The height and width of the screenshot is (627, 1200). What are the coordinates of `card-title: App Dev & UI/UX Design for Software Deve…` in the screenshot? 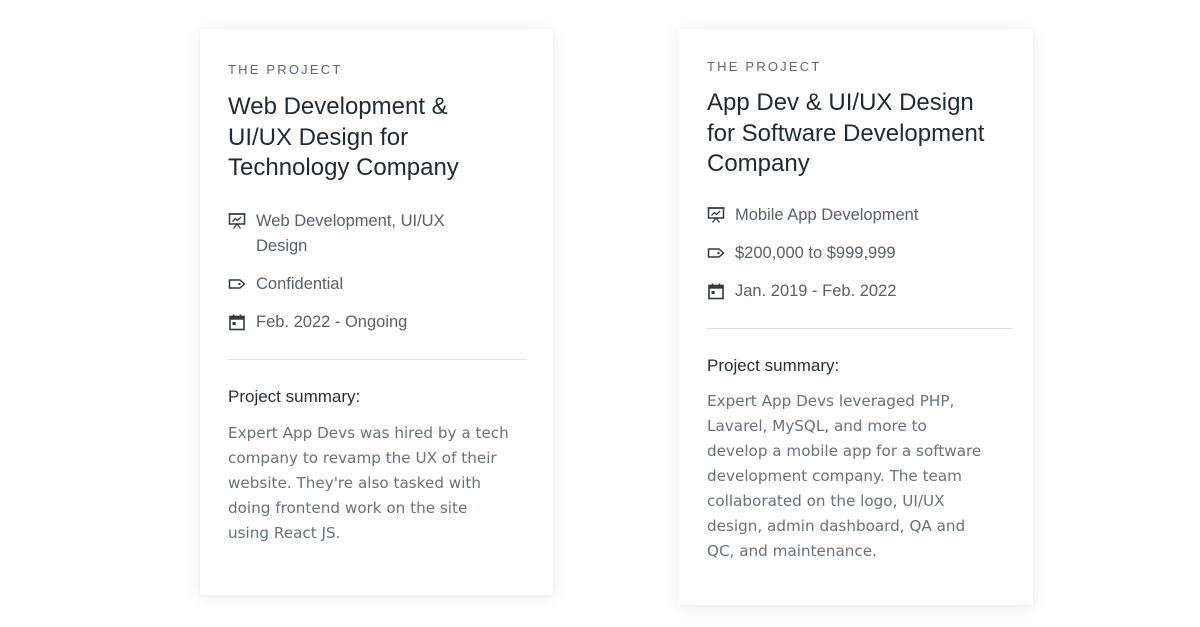 It's located at (846, 133).